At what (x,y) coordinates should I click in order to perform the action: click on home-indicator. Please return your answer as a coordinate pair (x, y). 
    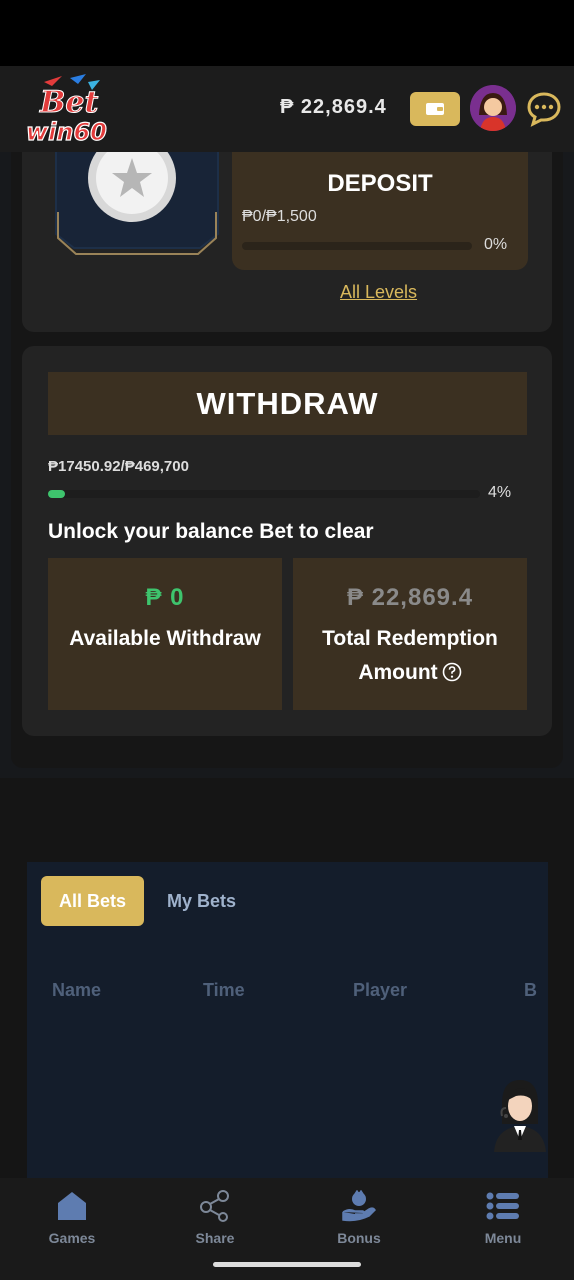
    Looking at the image, I should click on (287, 1264).